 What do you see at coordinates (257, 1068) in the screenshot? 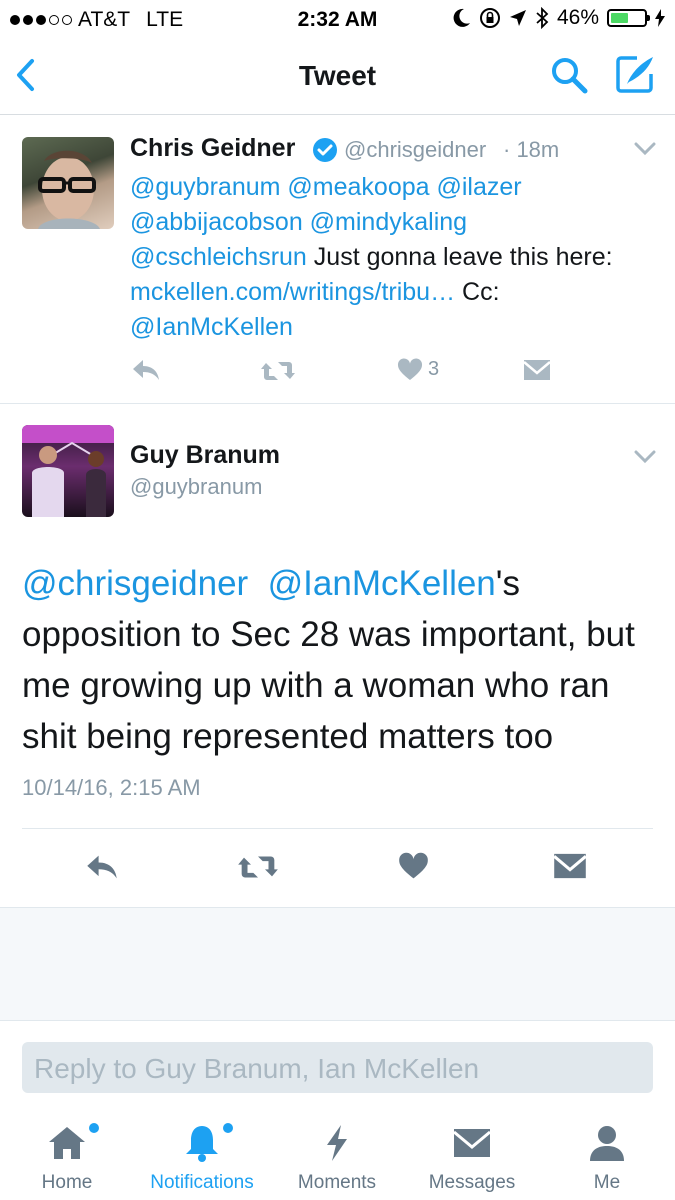
I see `reply-placeholder: Reply to Guy Branum, Ian McKellen` at bounding box center [257, 1068].